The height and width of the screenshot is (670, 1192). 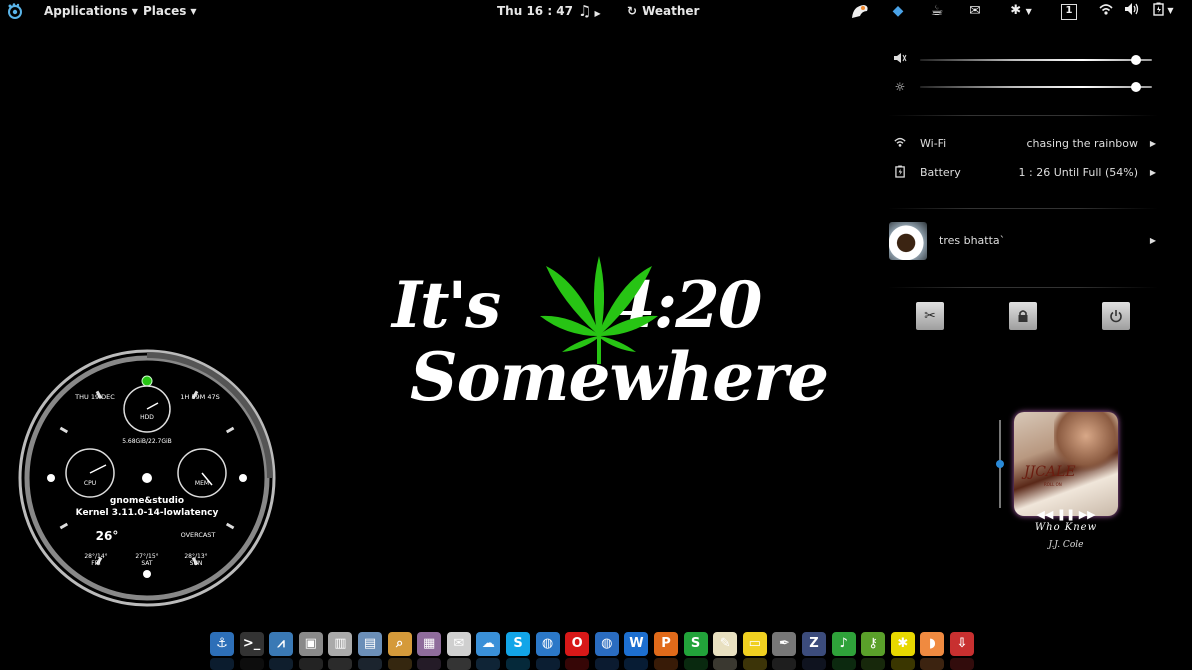 What do you see at coordinates (962, 644) in the screenshot?
I see `installer-icon: ⇩` at bounding box center [962, 644].